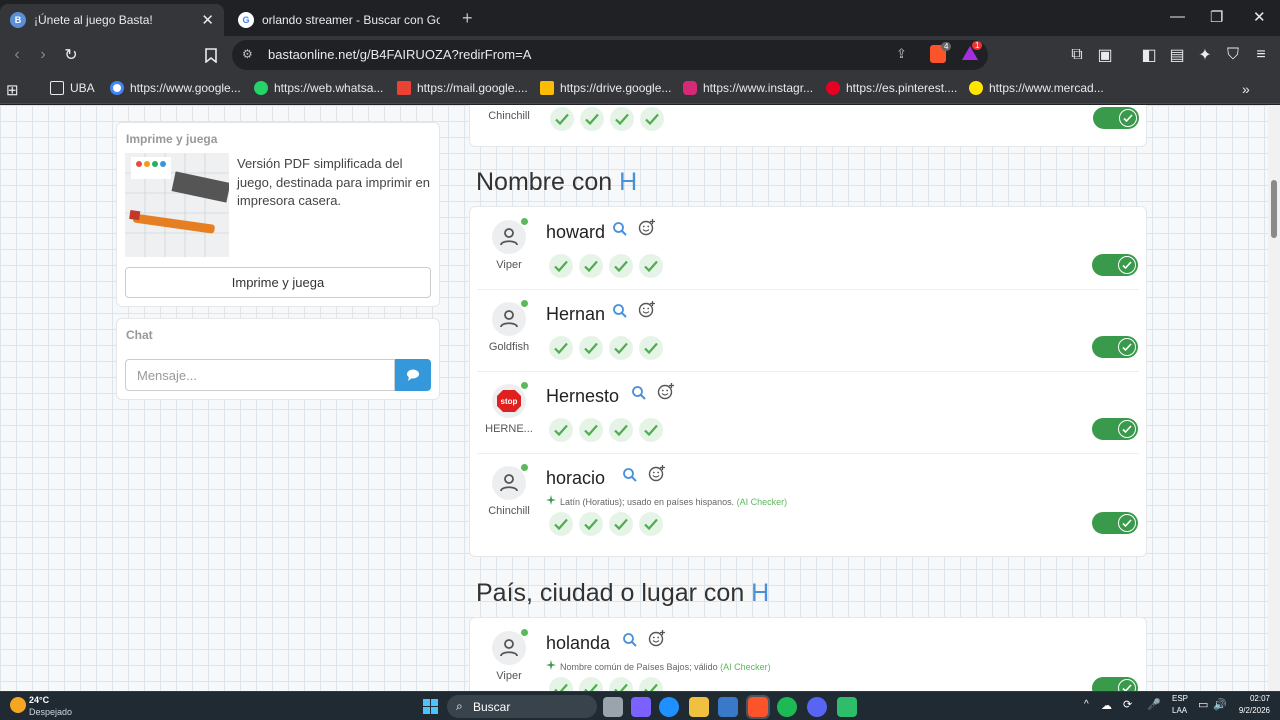 This screenshot has width=1280, height=720. Describe the element at coordinates (260, 375) in the screenshot. I see `chat-message-input` at that location.